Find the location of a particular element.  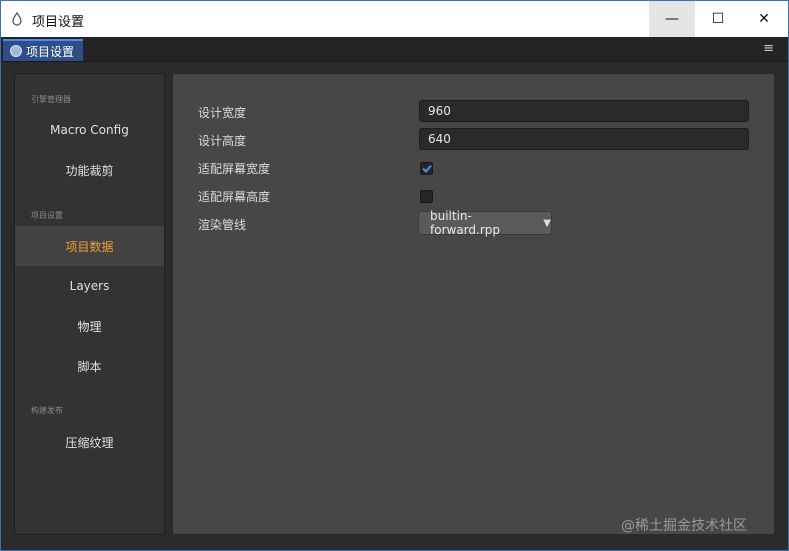

title-bar: 项目设置 — ☐ ✕ is located at coordinates (394, 19).